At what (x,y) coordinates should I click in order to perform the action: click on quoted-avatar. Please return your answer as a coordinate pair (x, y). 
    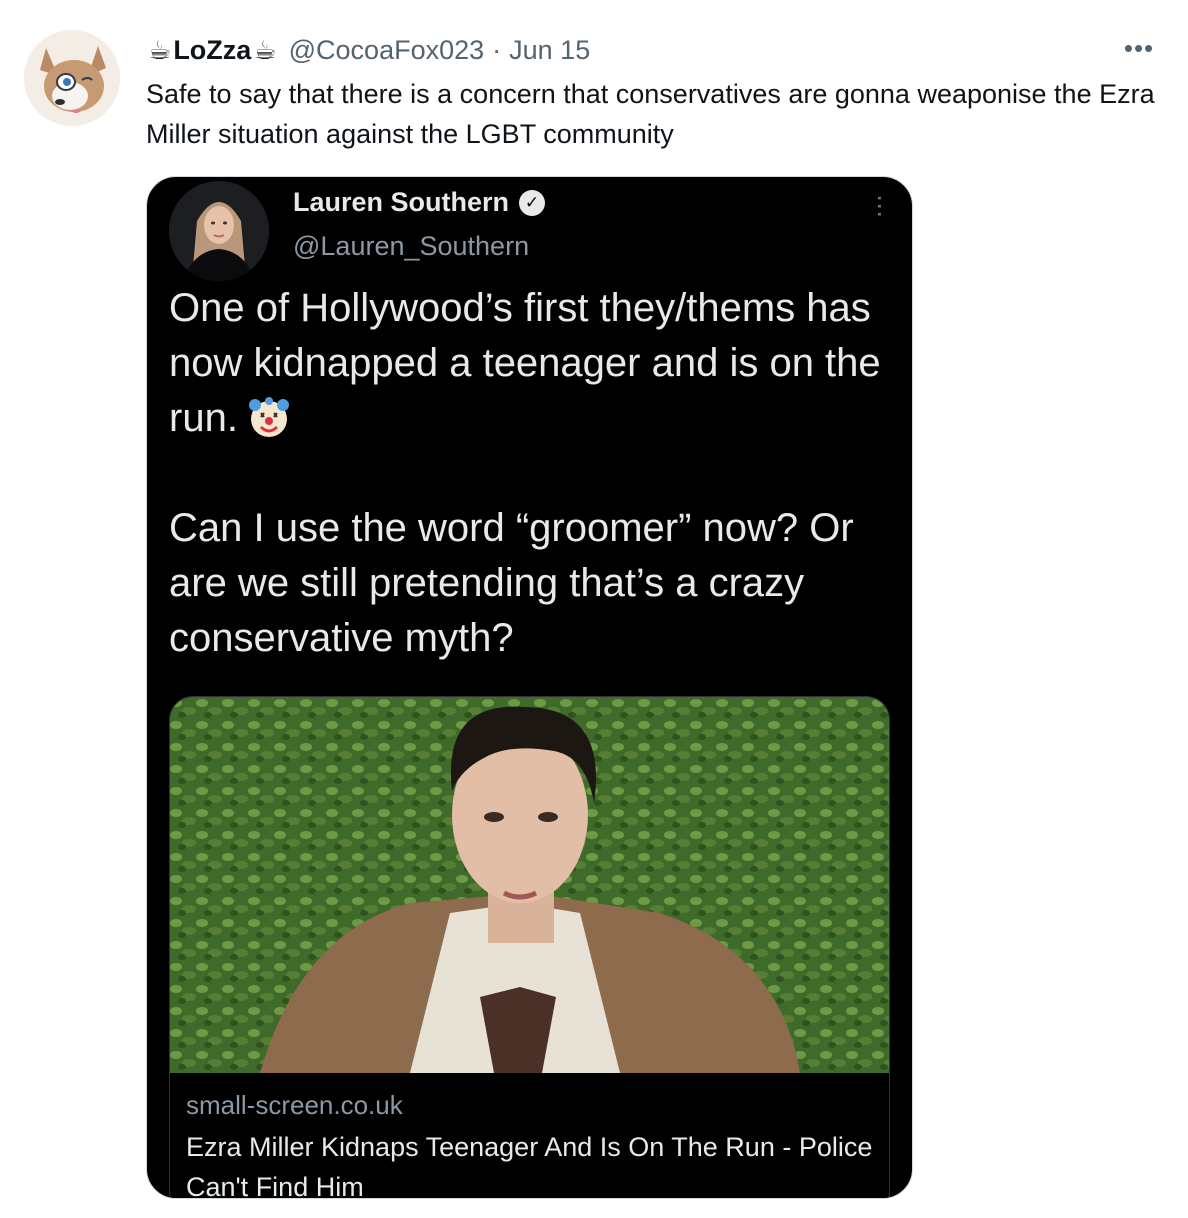
    Looking at the image, I should click on (219, 231).